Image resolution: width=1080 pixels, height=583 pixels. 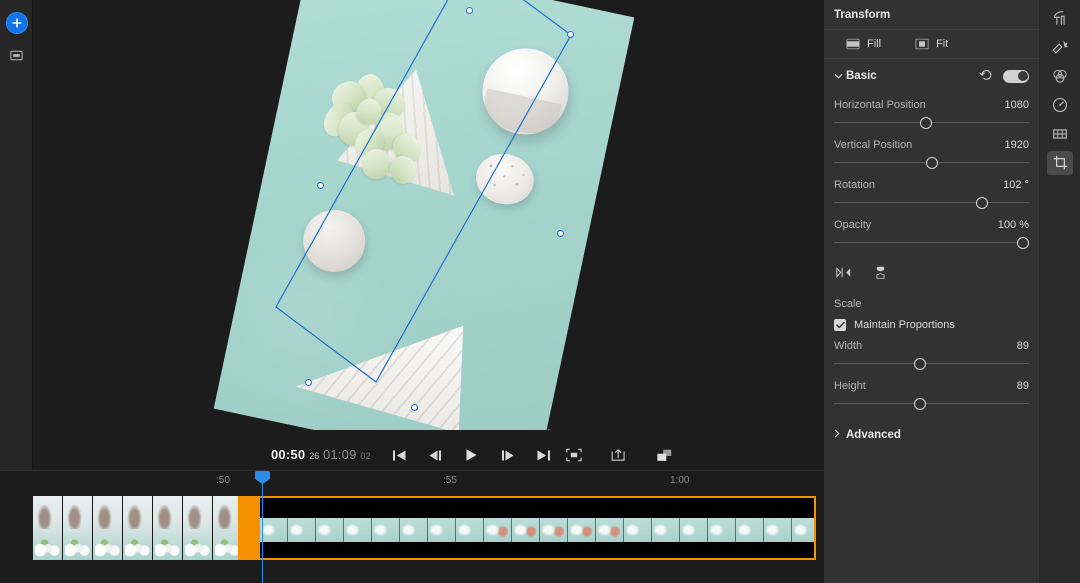 I want to click on media-library-icon, so click(x=16, y=55).